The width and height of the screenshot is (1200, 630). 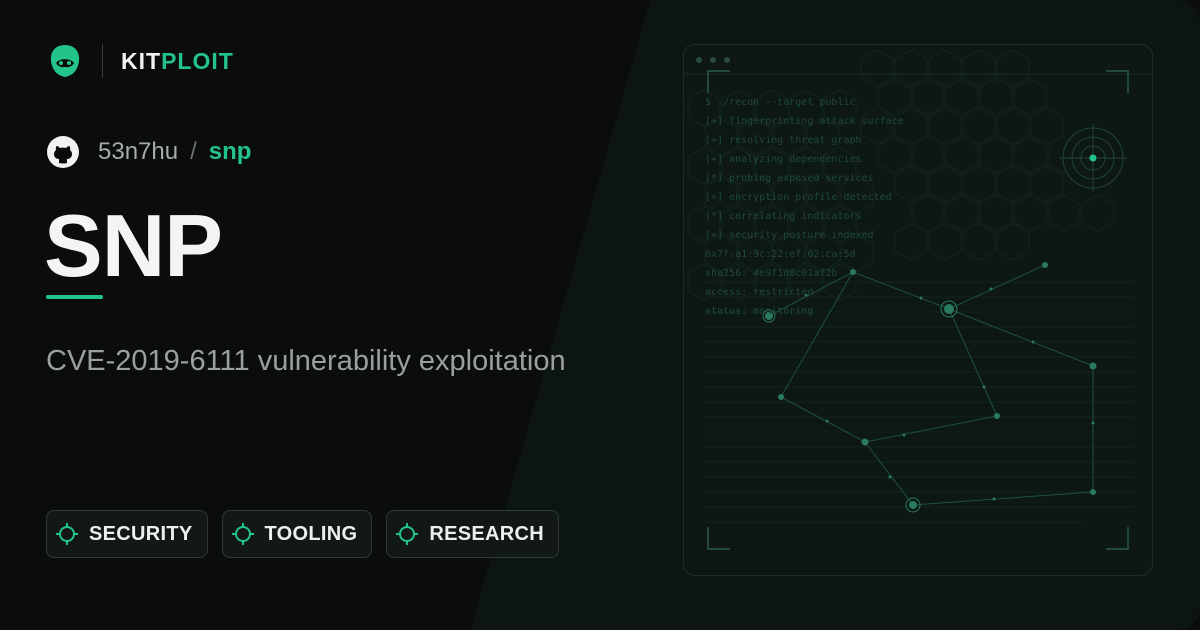 I want to click on terminal-line: 0x7f:a1:9c:22:ef:02:ca:5d, so click(x=780, y=254).